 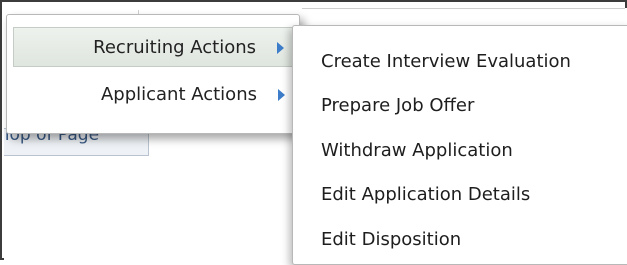 I want to click on menu-item-recruiting-actions: Recruiting Actions, so click(x=153, y=47).